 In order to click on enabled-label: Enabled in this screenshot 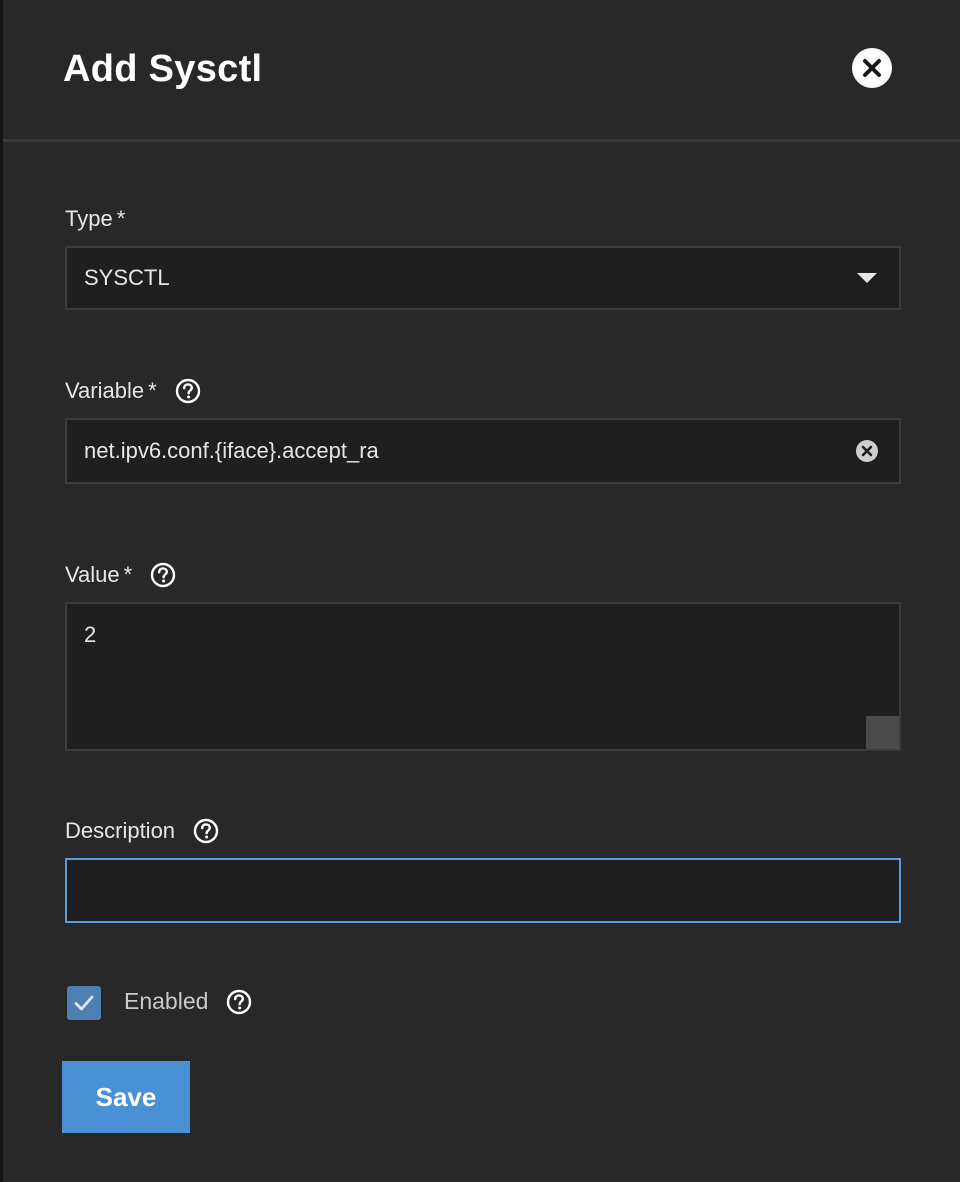, I will do `click(188, 1001)`.